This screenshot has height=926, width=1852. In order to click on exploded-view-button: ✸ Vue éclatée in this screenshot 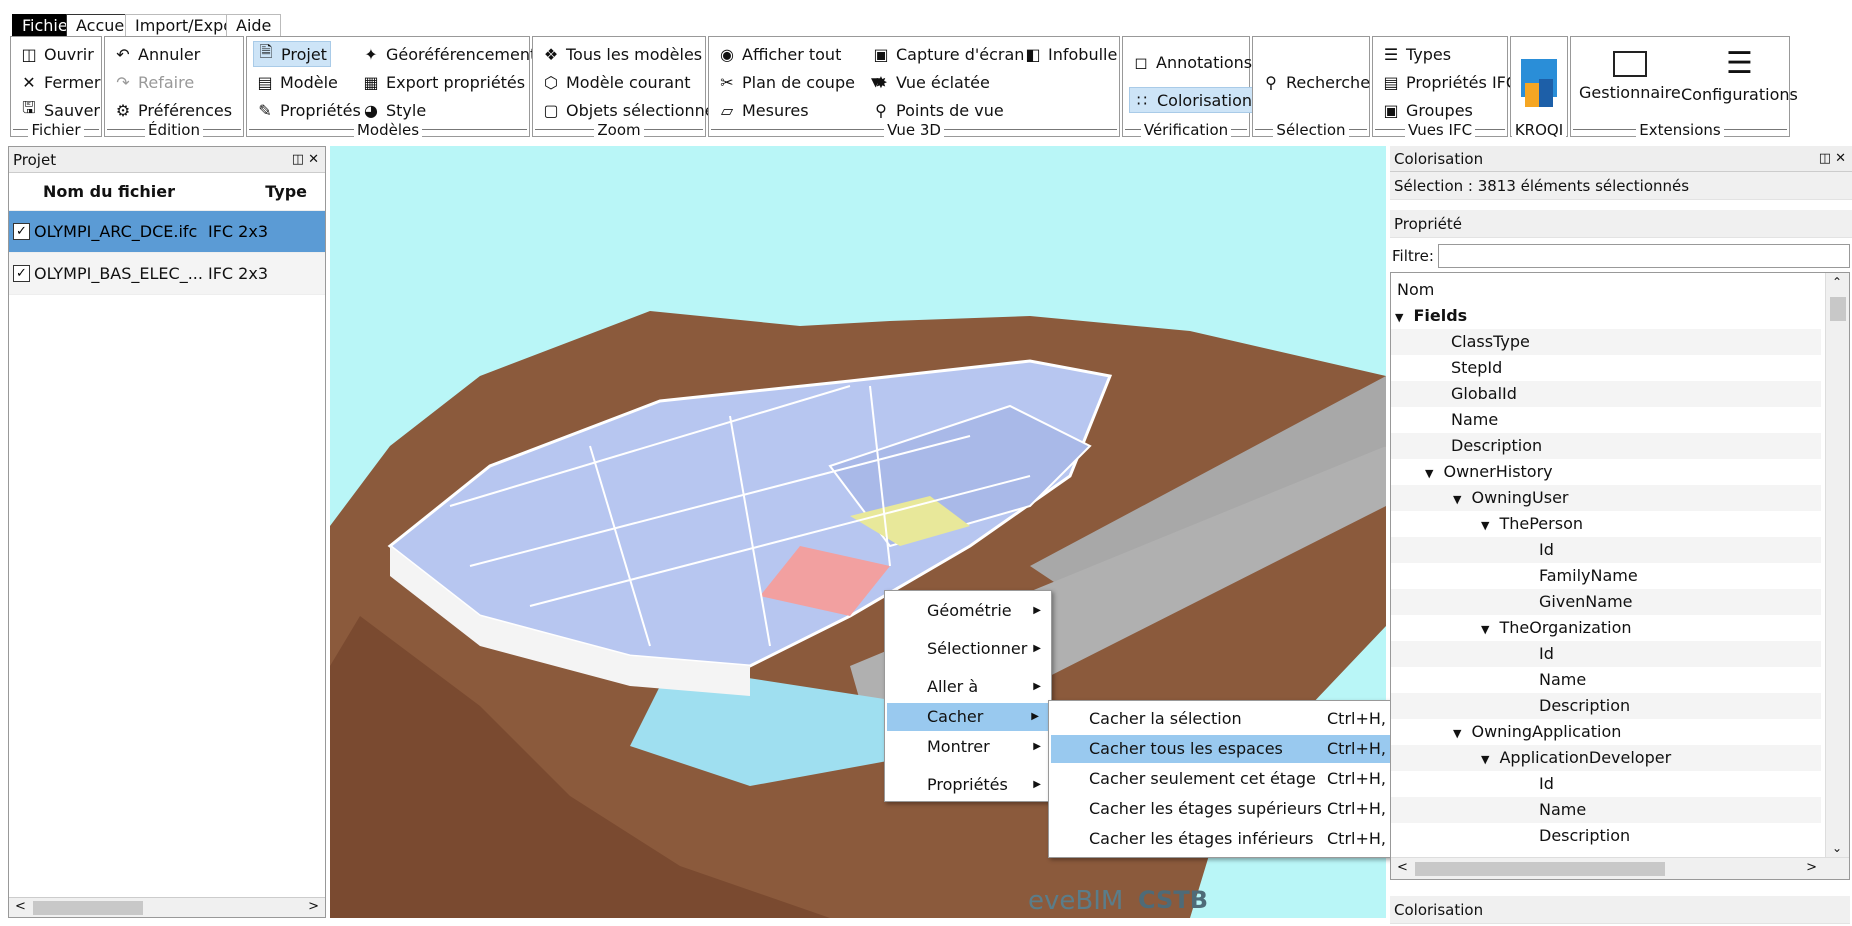, I will do `click(931, 82)`.